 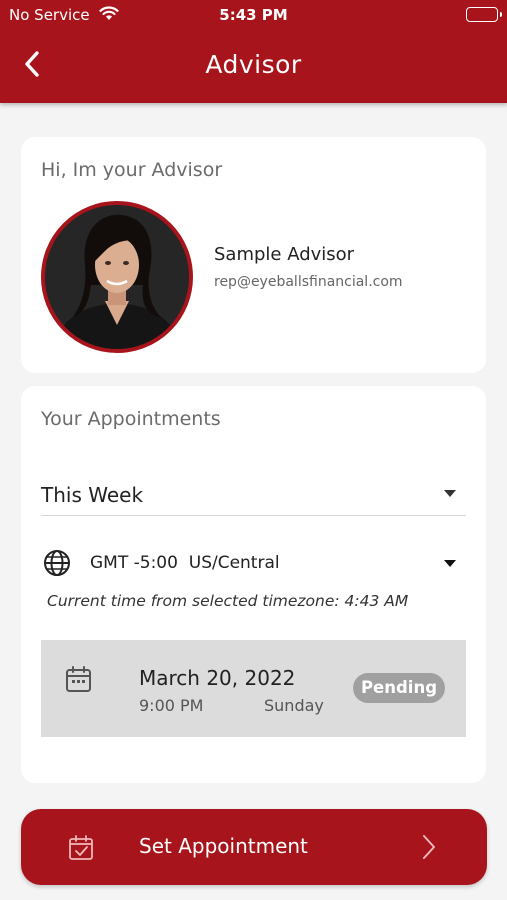 I want to click on status-time: 5:43 PM, so click(x=253, y=15).